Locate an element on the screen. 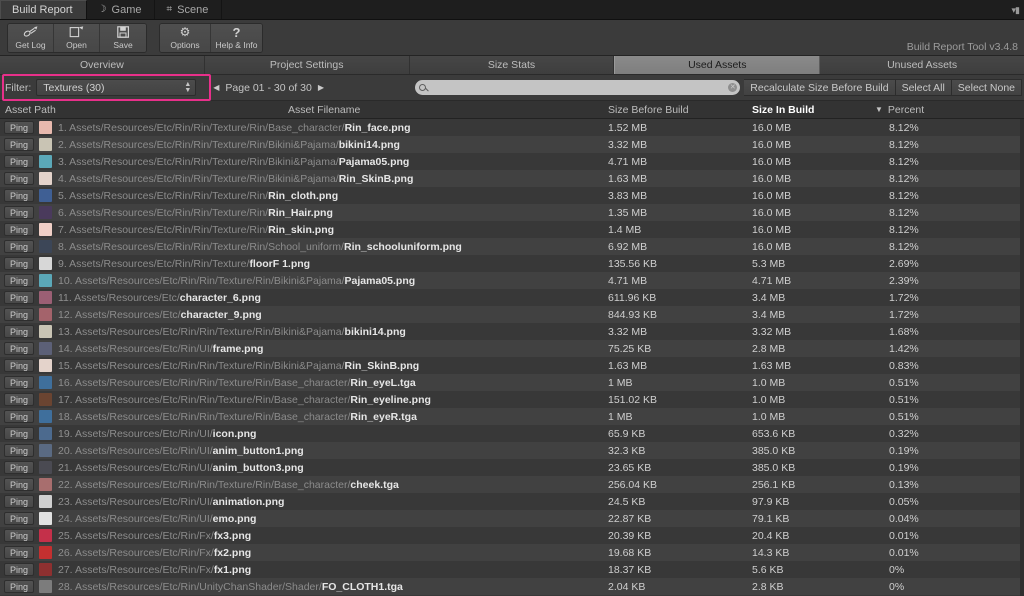  window-tab-scene: ⌗ Scene is located at coordinates (189, 9).